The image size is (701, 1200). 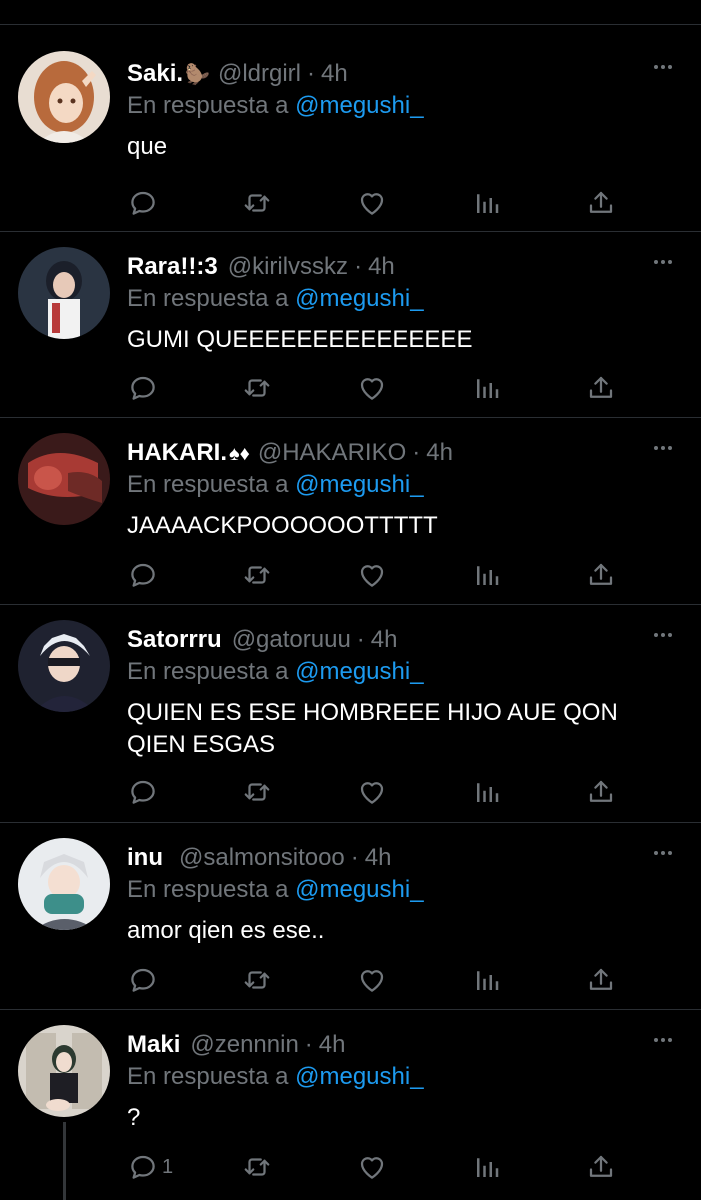 What do you see at coordinates (382, 1045) in the screenshot?
I see `tweet-header: Maki @zennnin · 4h` at bounding box center [382, 1045].